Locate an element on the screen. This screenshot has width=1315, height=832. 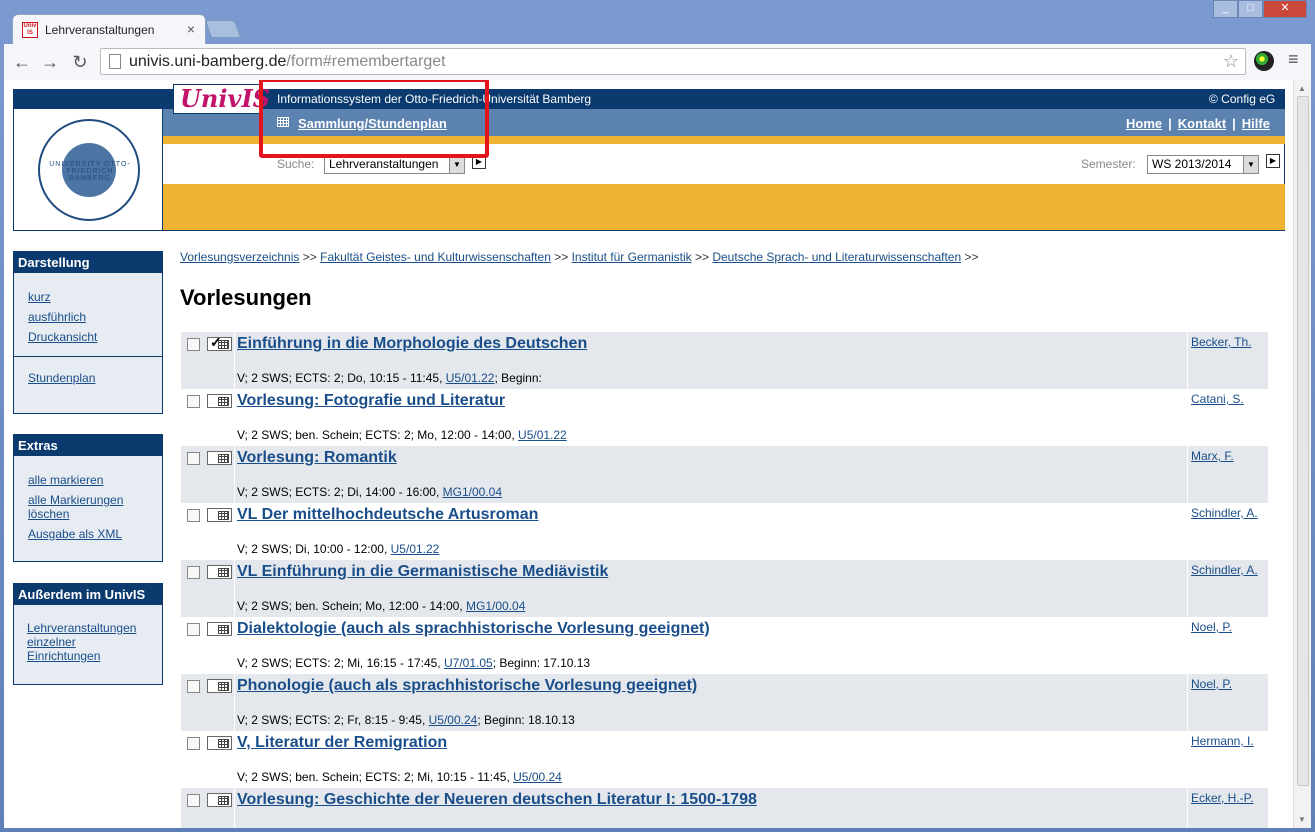
alle-markieren-link: alle markieren is located at coordinates (95, 480).